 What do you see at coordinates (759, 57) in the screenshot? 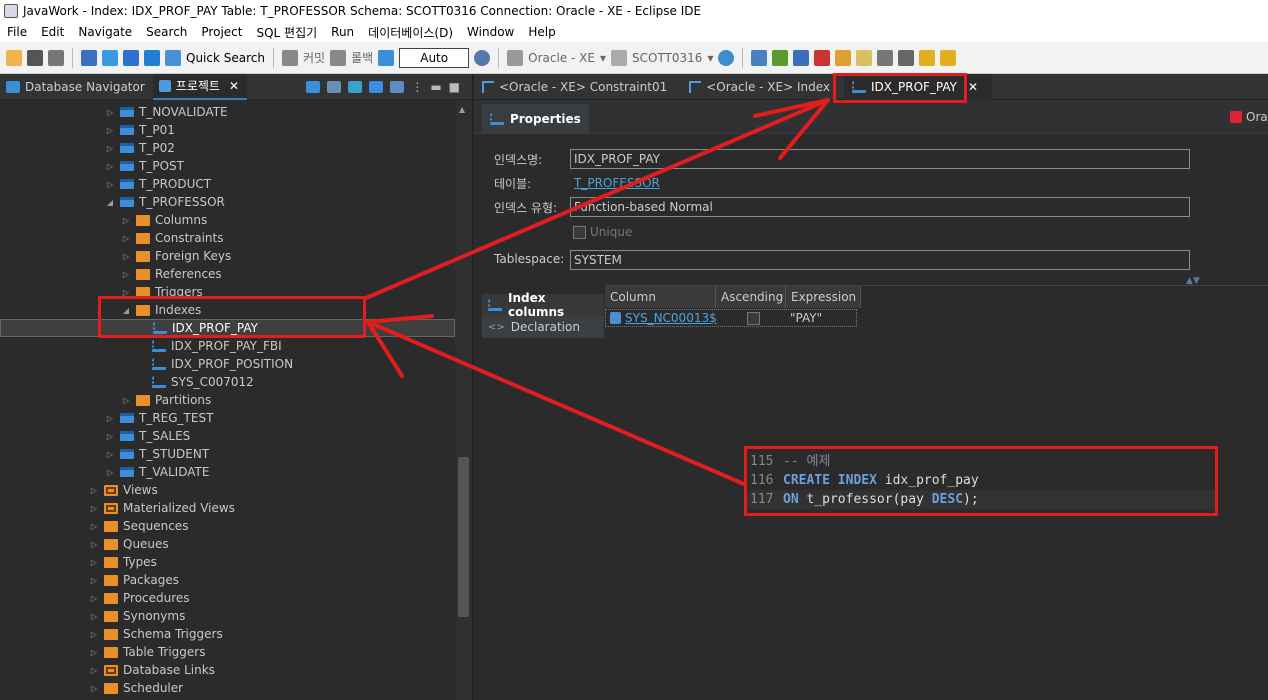
I see `print-icon` at bounding box center [759, 57].